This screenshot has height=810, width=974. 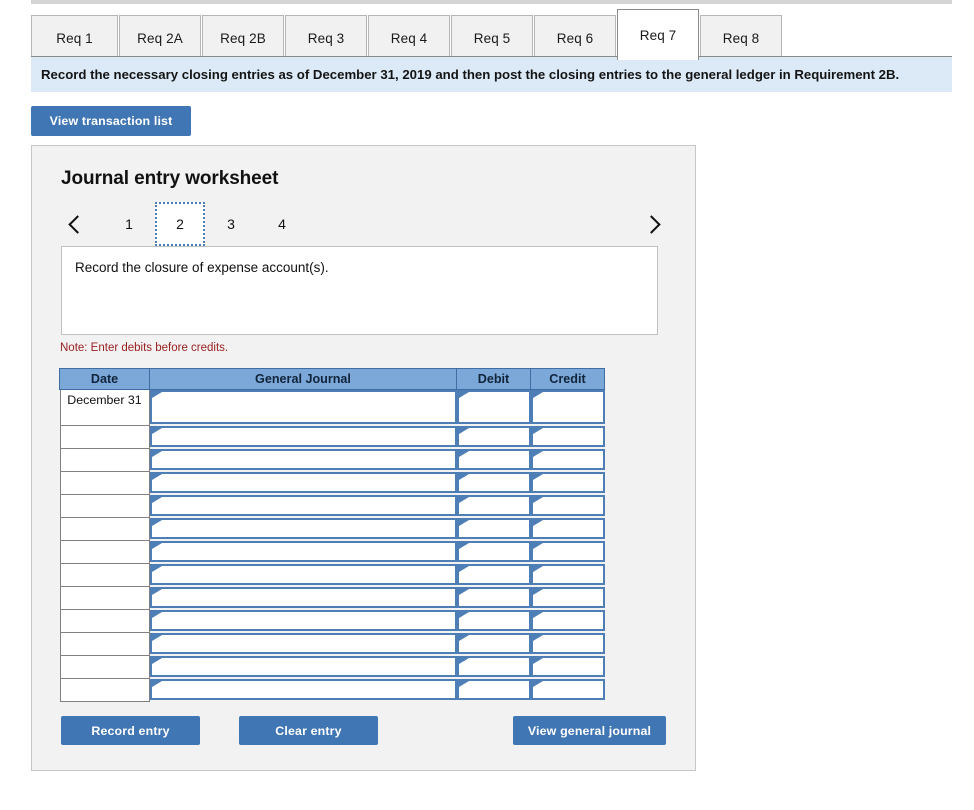 I want to click on pager-page-2: 2, so click(x=180, y=224).